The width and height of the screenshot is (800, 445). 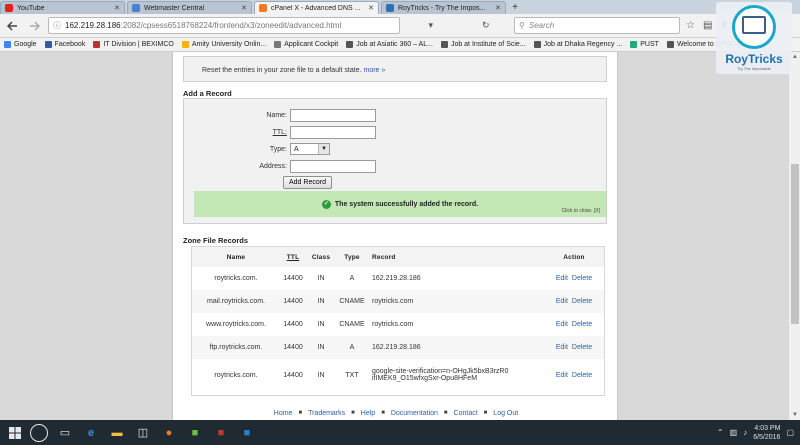 What do you see at coordinates (425, 378) in the screenshot?
I see `record-line-2: ifIMEK9_O15wfxgSxr-Opu8HFeM` at bounding box center [425, 378].